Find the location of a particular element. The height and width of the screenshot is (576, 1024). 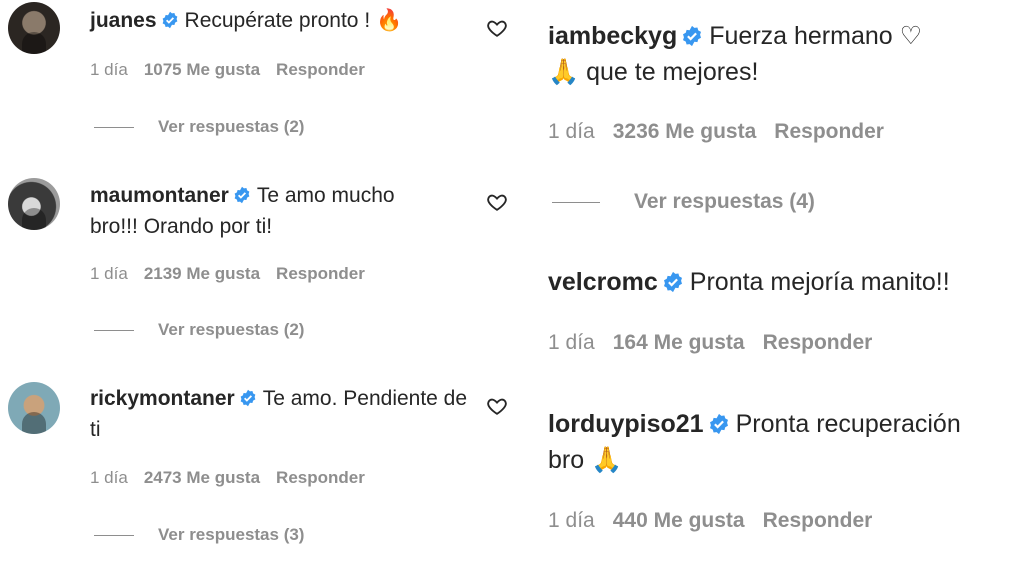

comment-text-line: lorduypiso21 Pronta recuperación bro 🙏 is located at coordinates (783, 442).